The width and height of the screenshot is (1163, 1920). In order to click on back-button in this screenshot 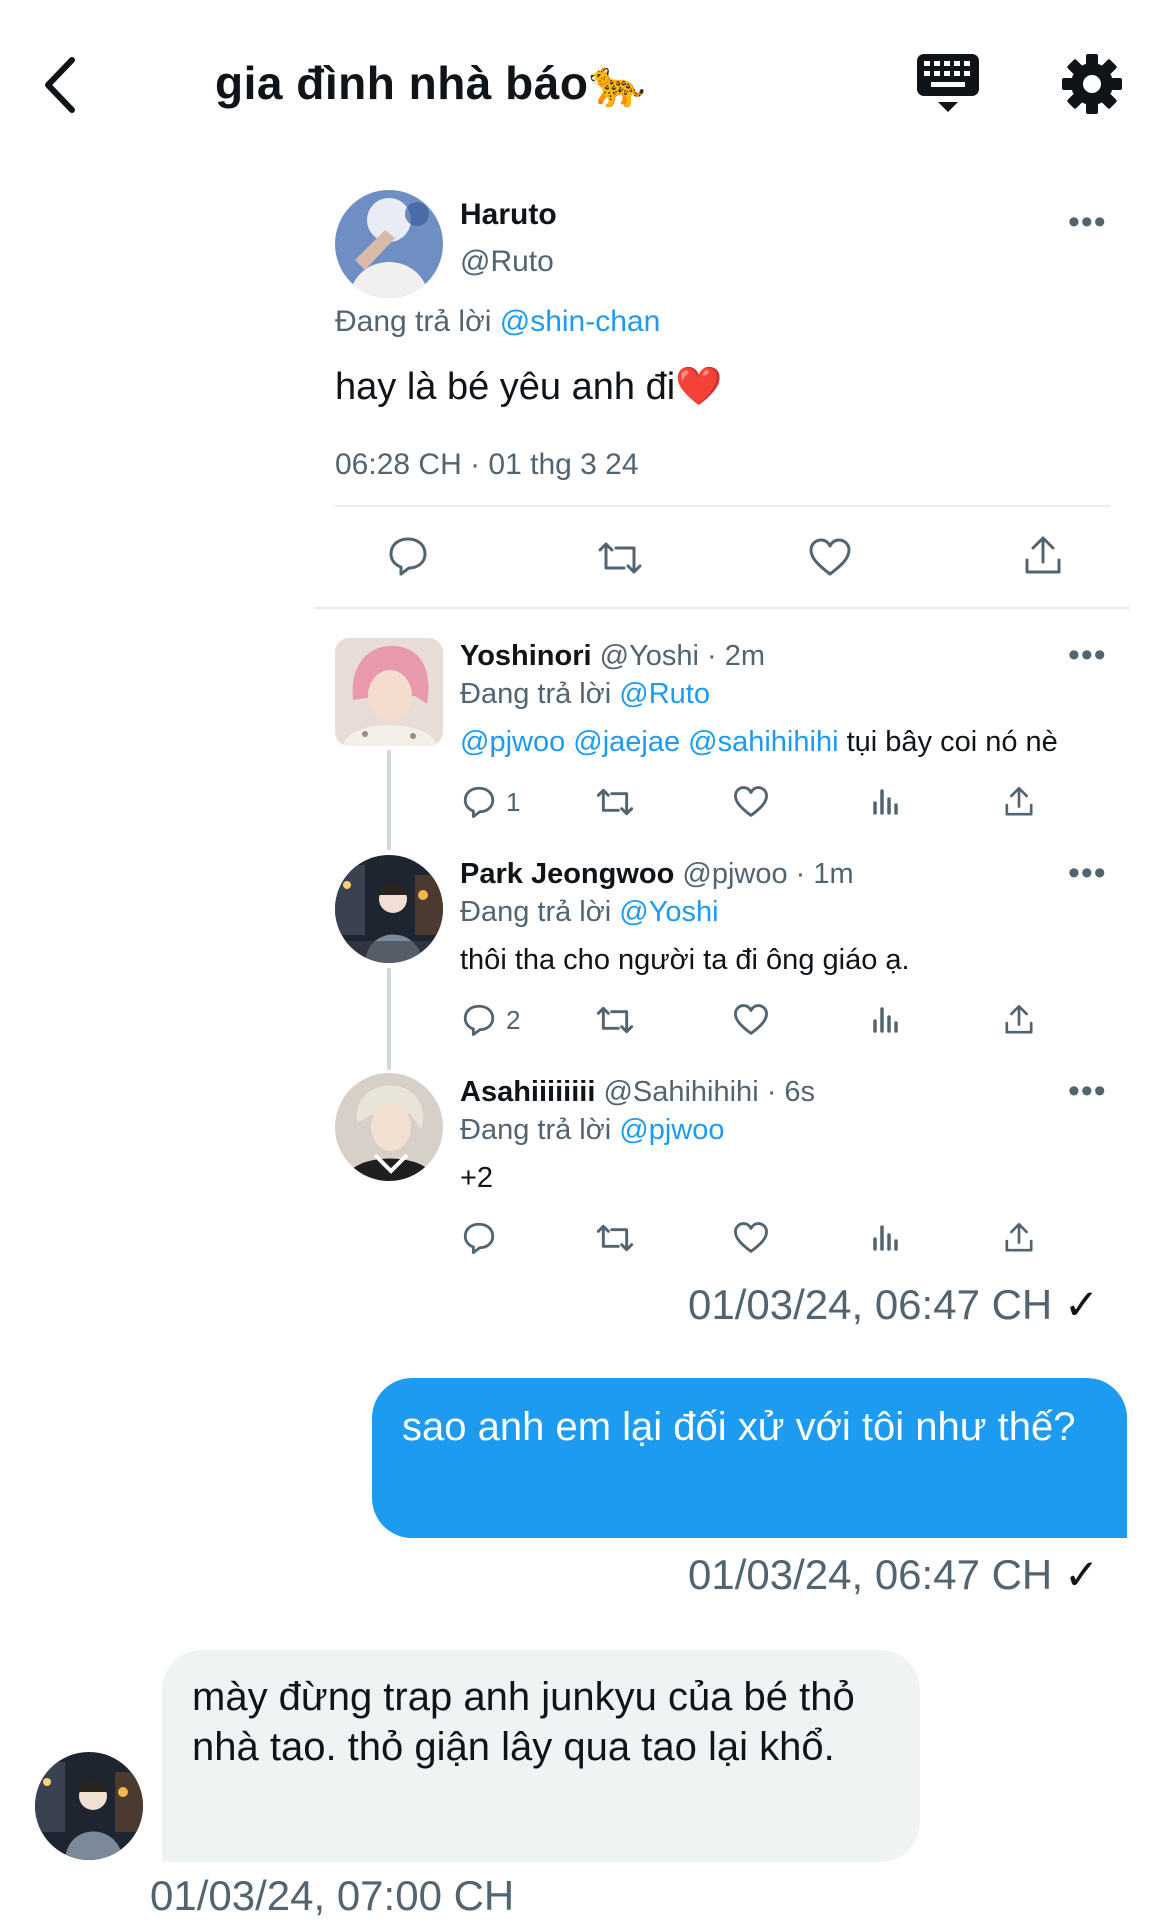, I will do `click(70, 85)`.